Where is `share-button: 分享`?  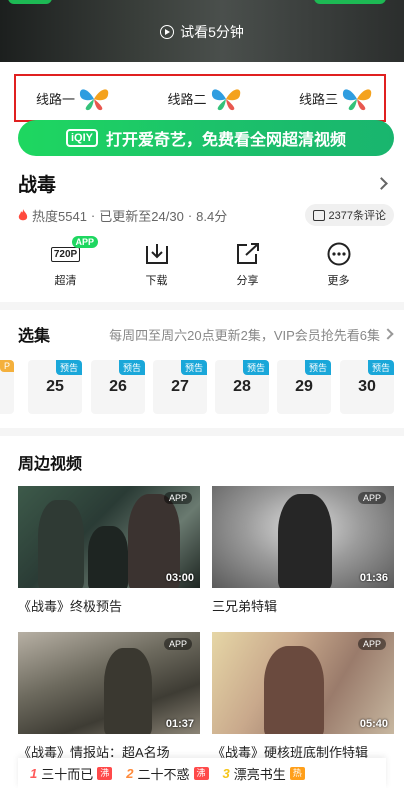 share-button: 分享 is located at coordinates (248, 267).